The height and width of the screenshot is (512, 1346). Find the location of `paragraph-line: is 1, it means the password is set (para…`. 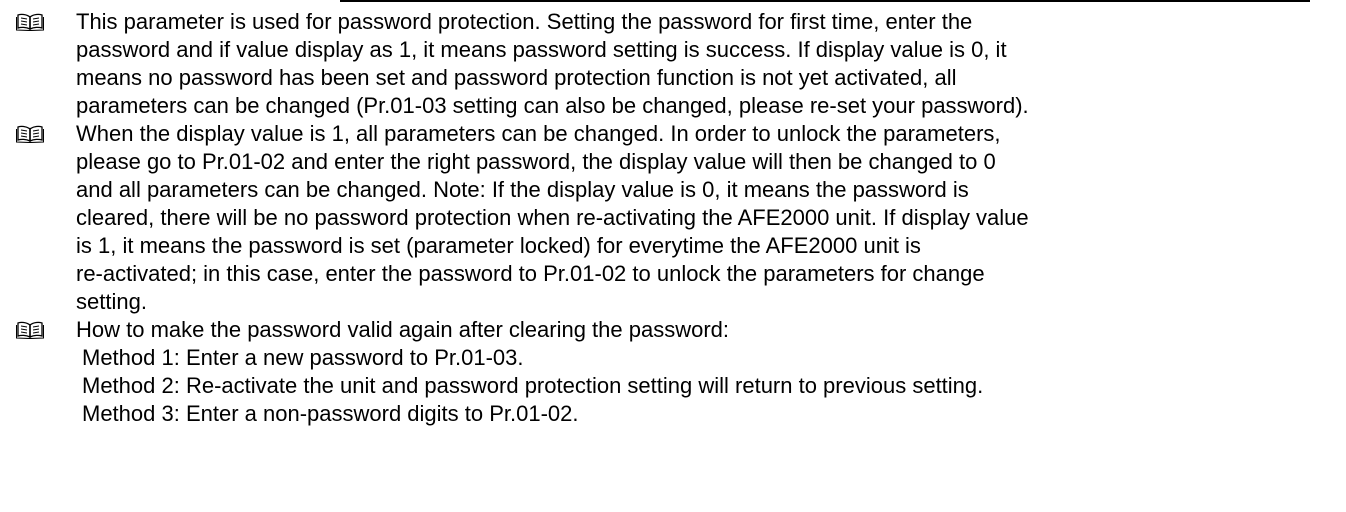

paragraph-line: is 1, it means the password is set (para… is located at coordinates (498, 245).